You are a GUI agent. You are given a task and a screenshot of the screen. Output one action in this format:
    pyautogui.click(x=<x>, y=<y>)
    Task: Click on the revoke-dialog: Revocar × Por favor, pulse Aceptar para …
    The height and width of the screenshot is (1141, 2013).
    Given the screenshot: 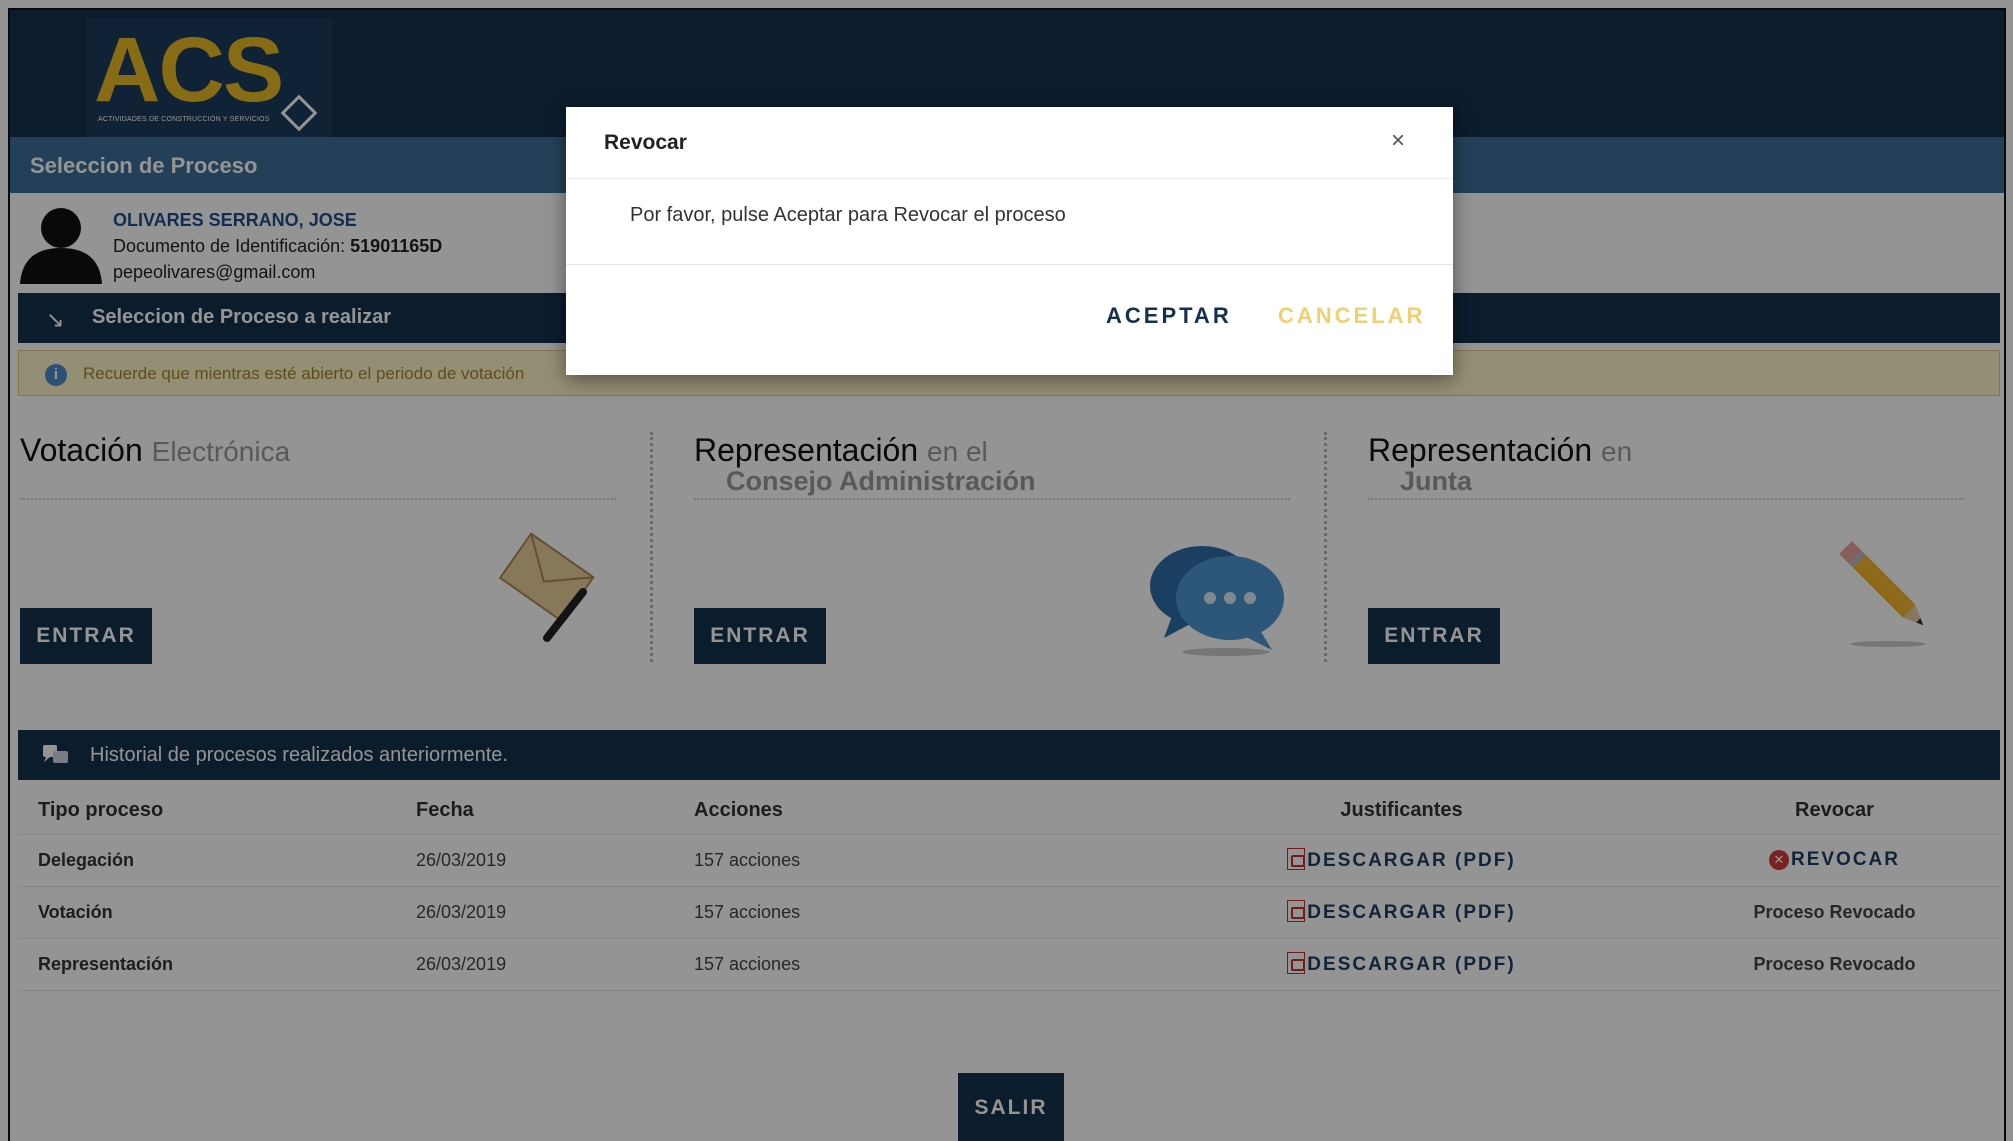 What is the action you would take?
    pyautogui.click(x=1009, y=241)
    